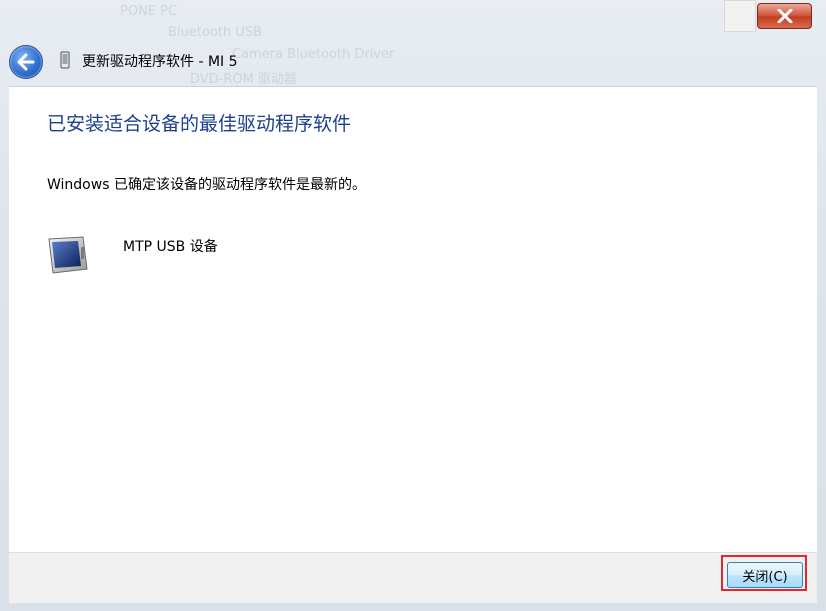 The image size is (826, 611). I want to click on background-ghost-text: Bluetooth USB, so click(215, 32).